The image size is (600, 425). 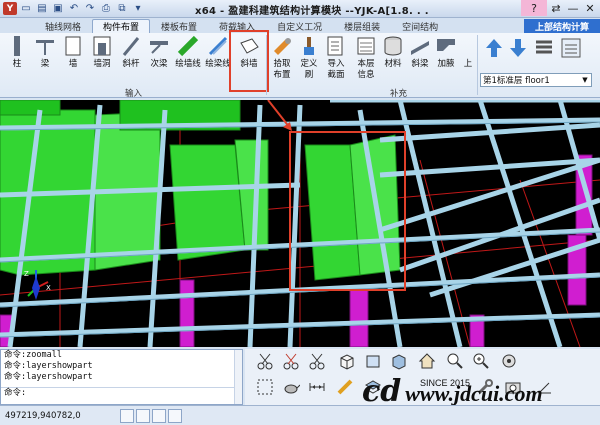 What do you see at coordinates (282, 46) in the screenshot?
I see `pick-layout-icon` at bounding box center [282, 46].